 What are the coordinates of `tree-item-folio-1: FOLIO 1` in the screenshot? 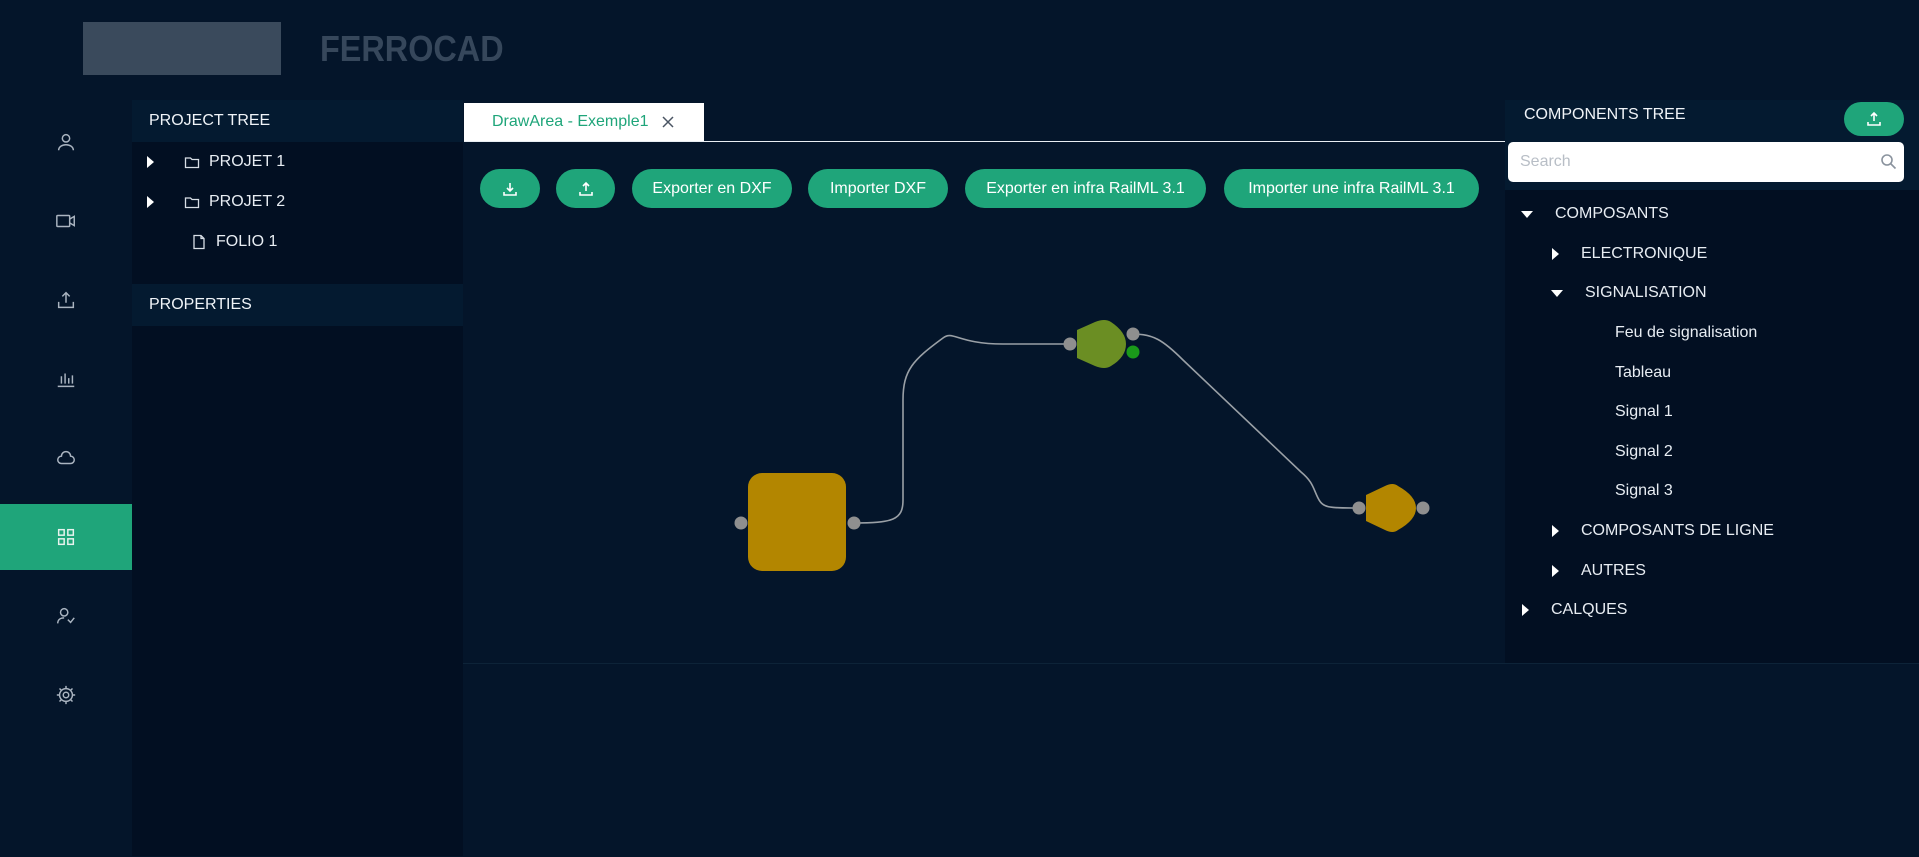 It's located at (234, 242).